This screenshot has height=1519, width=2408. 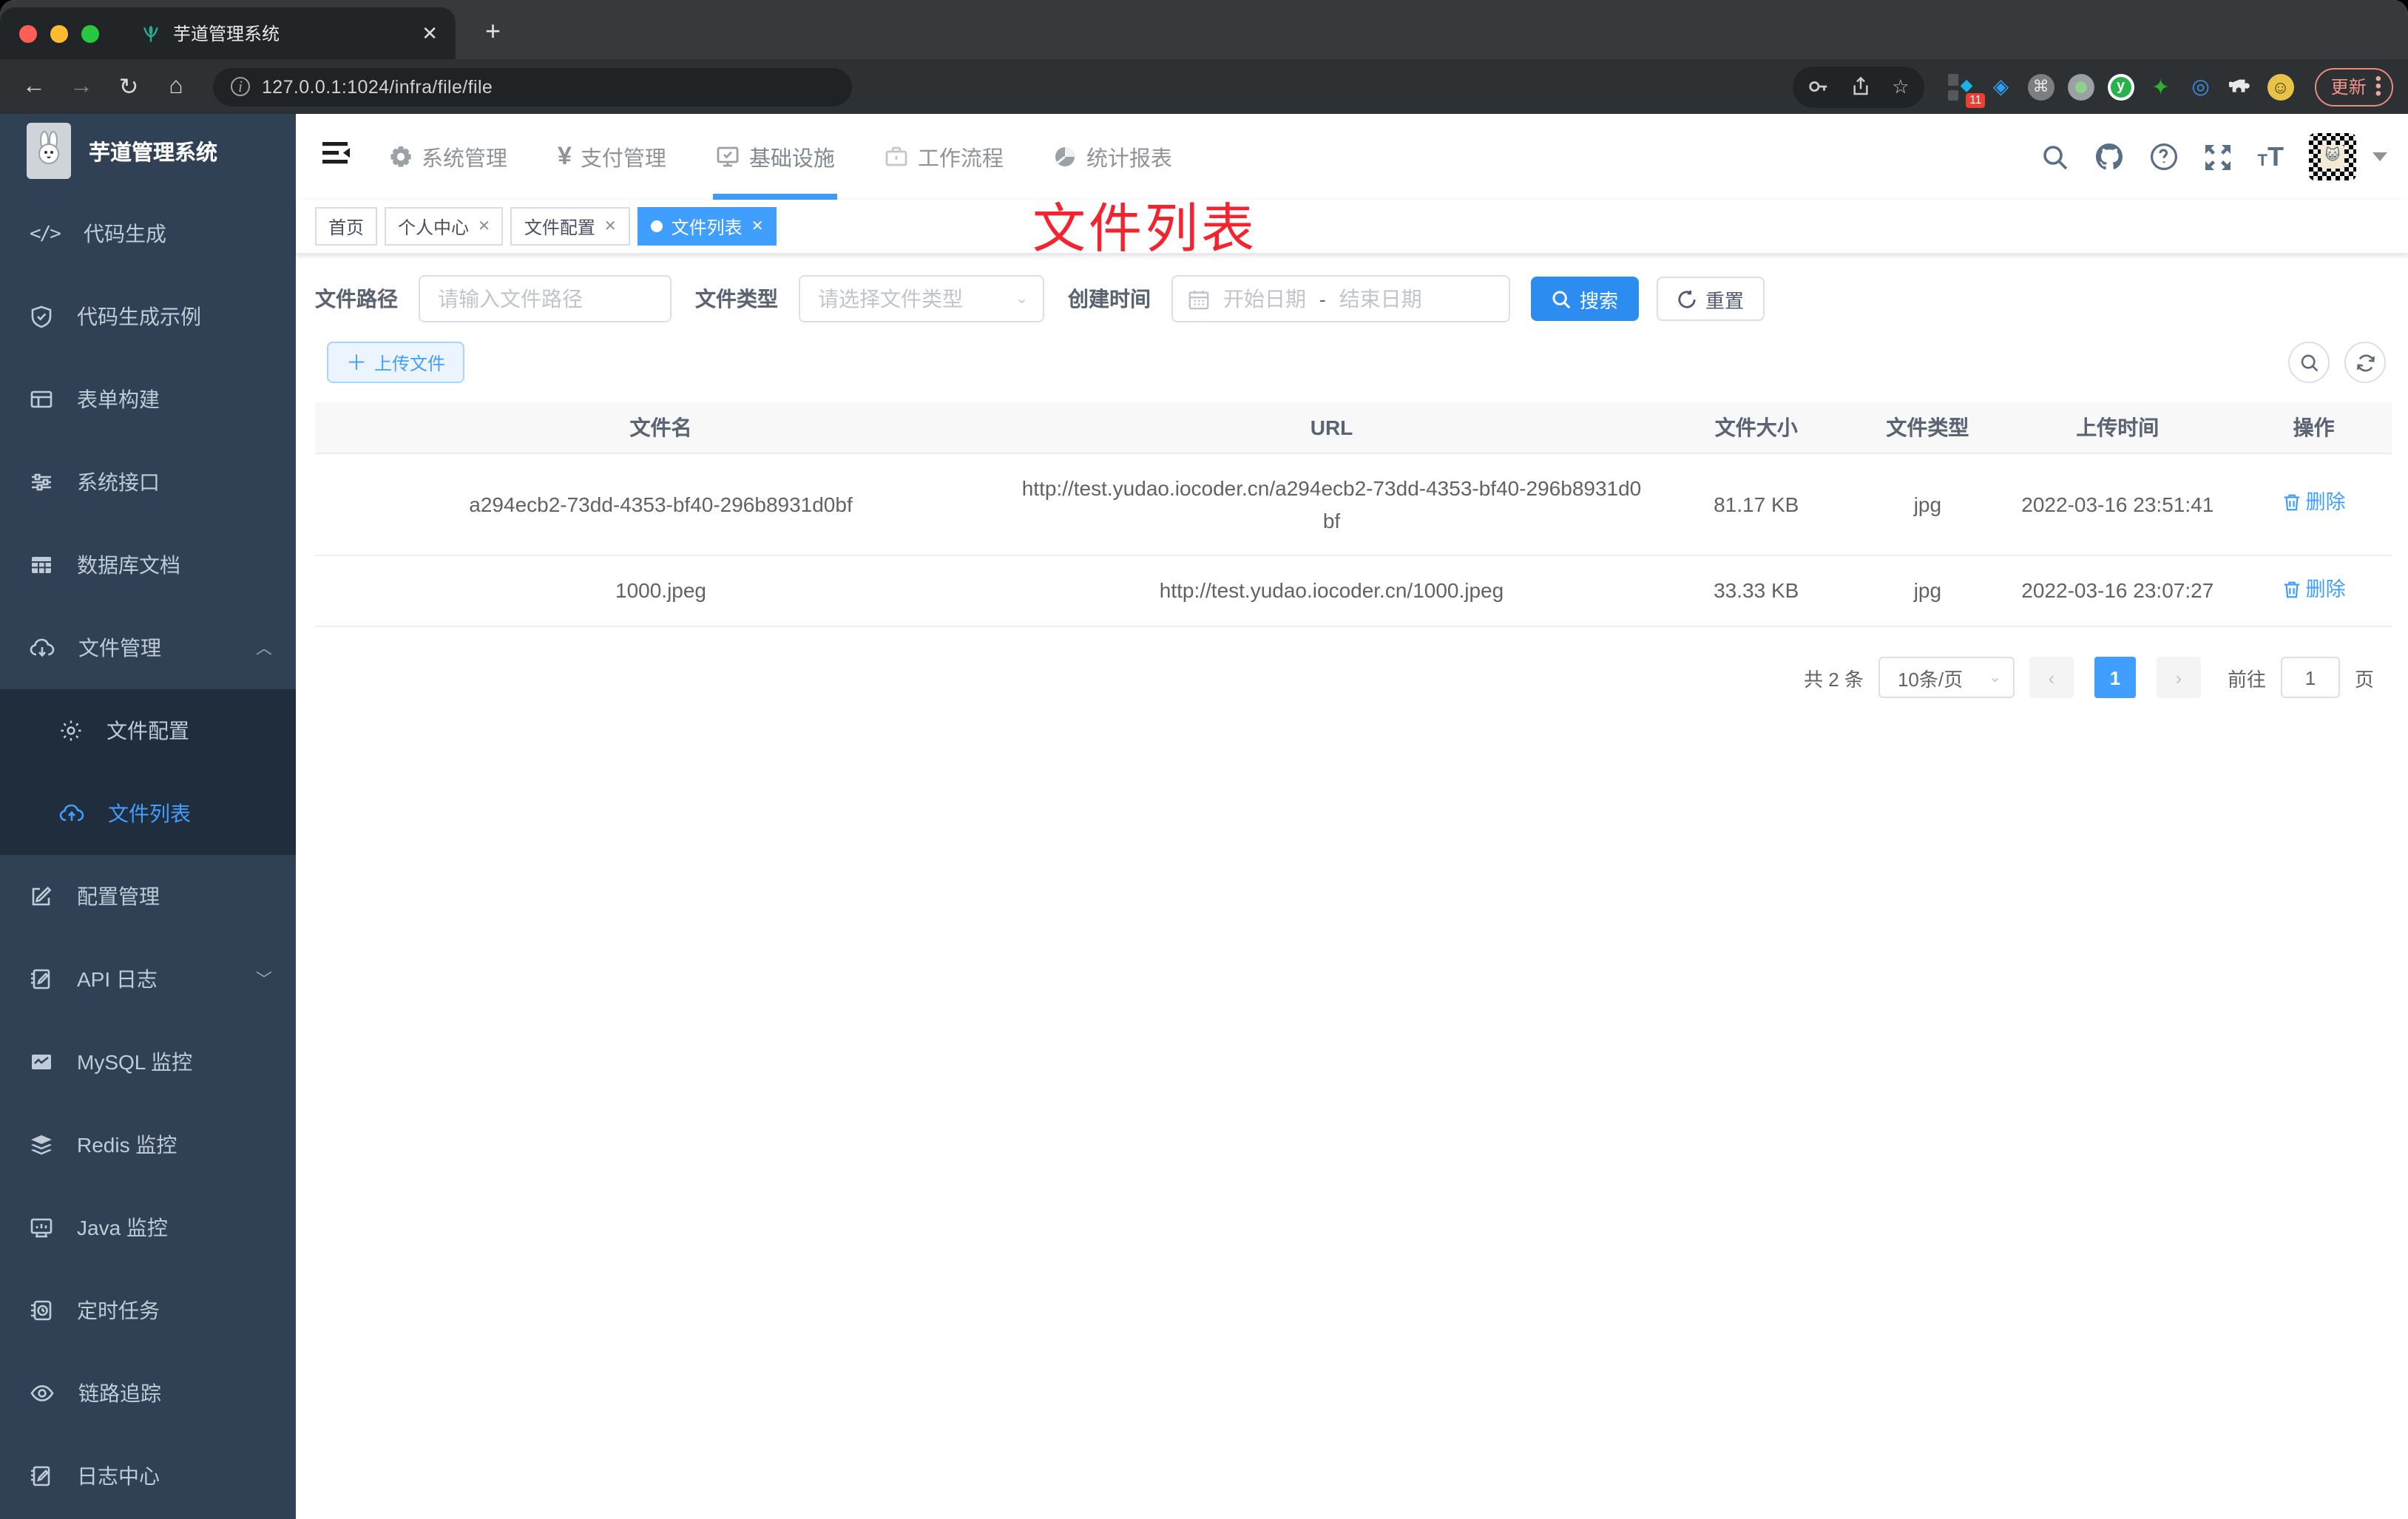 What do you see at coordinates (2201, 86) in the screenshot?
I see `ext-swirl-icon: ◎` at bounding box center [2201, 86].